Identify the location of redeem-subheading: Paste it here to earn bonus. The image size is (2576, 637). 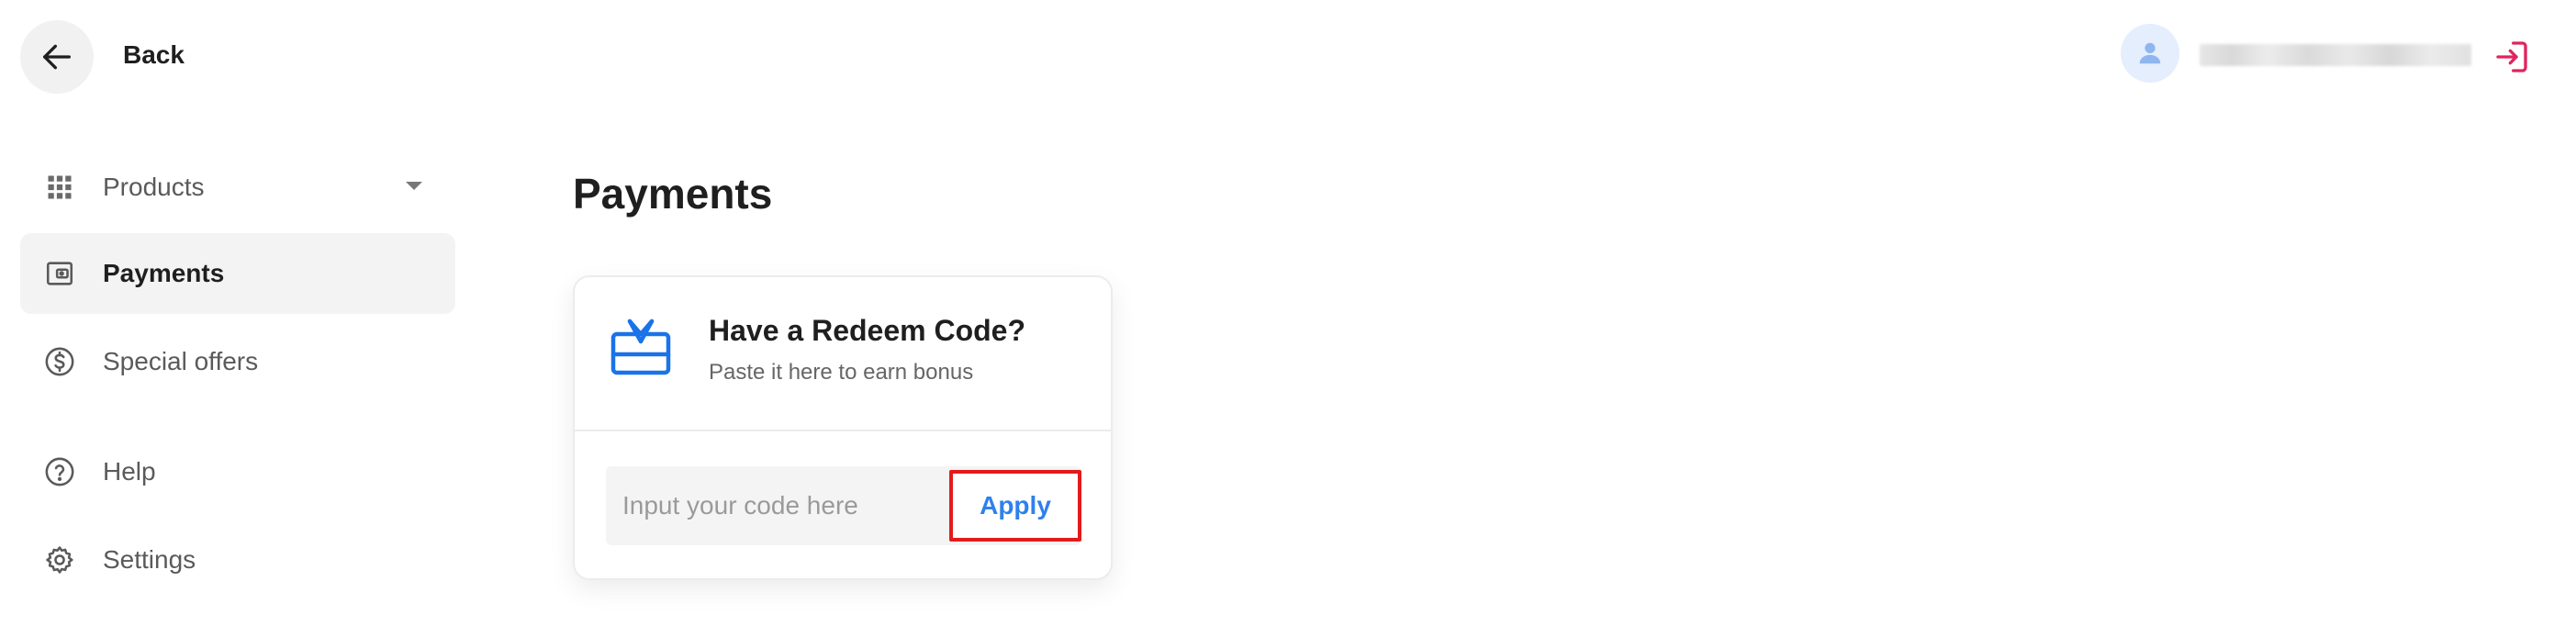
(841, 372).